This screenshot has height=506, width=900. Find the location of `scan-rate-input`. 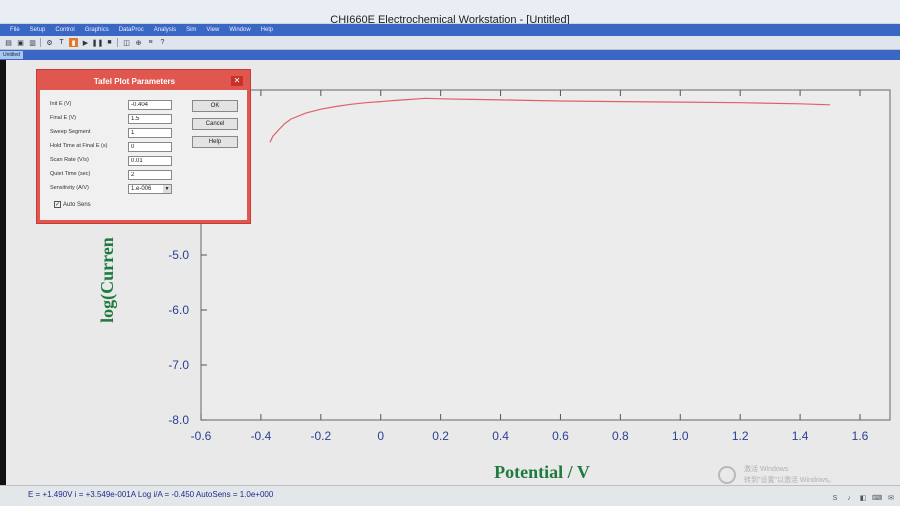

scan-rate-input is located at coordinates (150, 161).